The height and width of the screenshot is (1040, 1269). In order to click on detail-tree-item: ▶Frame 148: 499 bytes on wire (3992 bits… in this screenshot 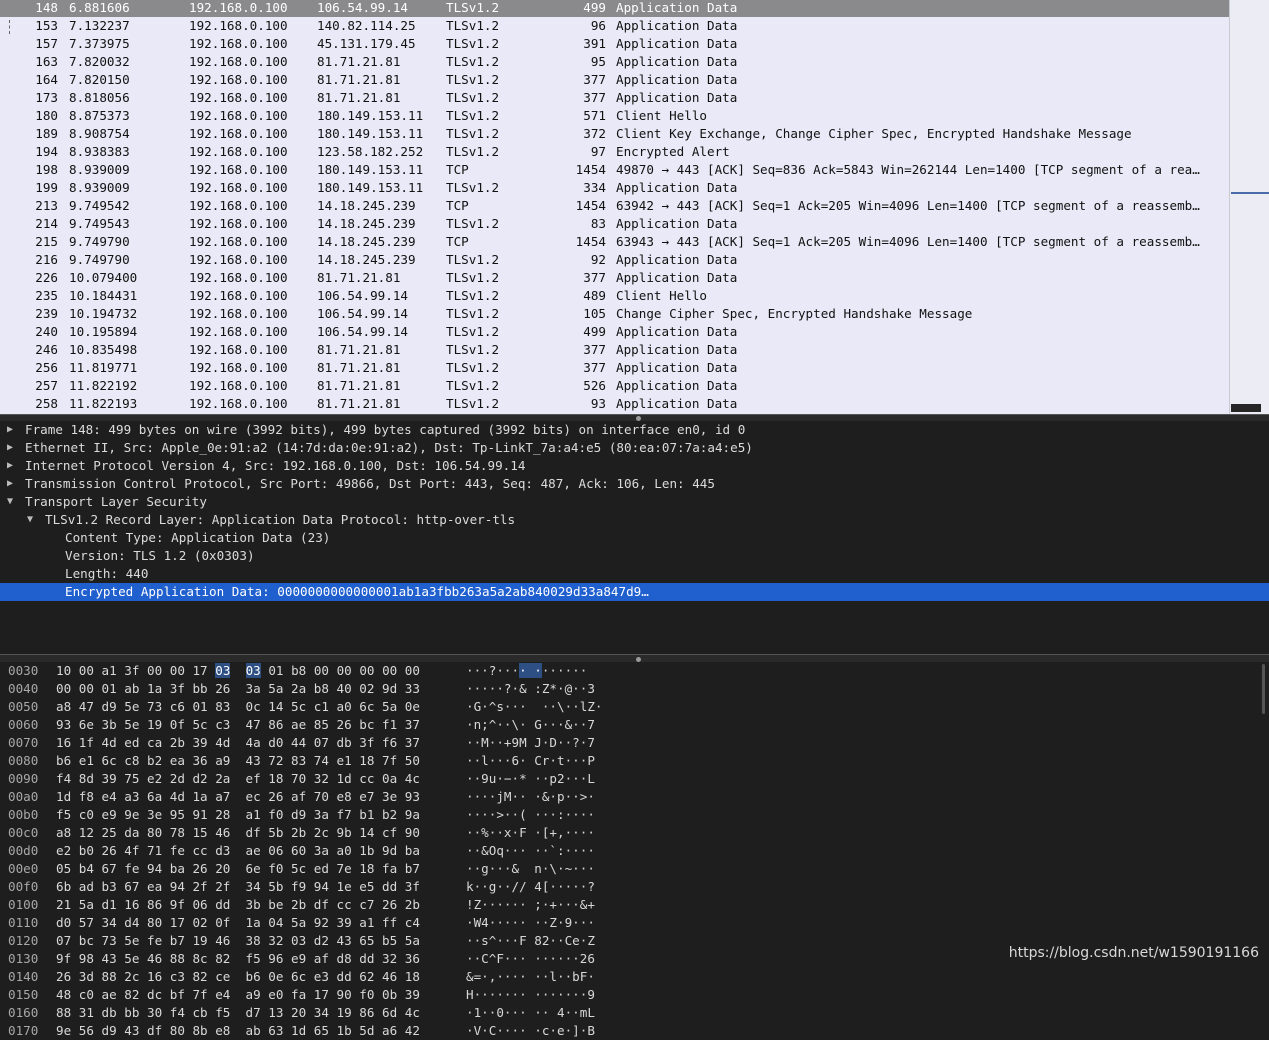, I will do `click(634, 430)`.